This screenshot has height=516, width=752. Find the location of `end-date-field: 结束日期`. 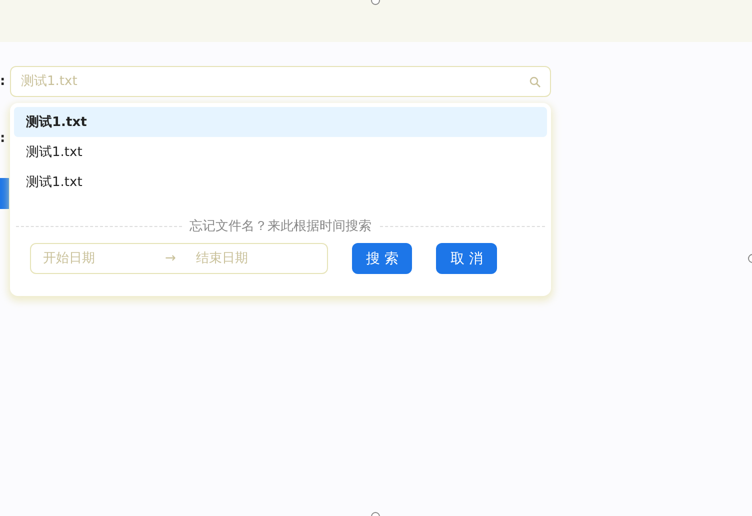

end-date-field: 结束日期 is located at coordinates (251, 258).